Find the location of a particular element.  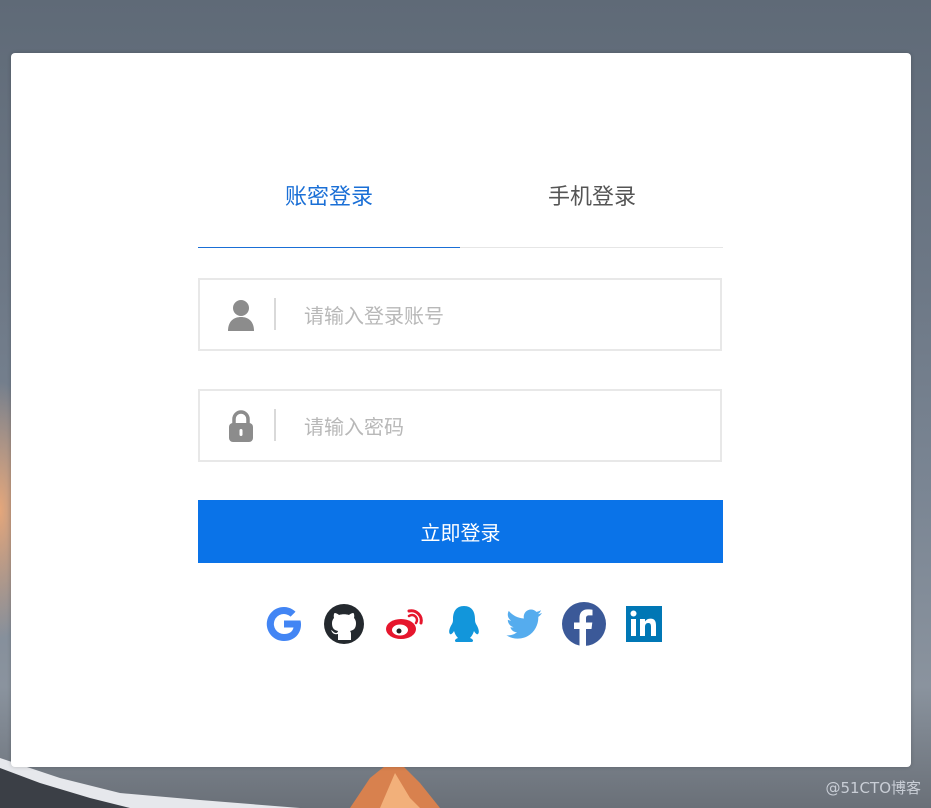

password-input is located at coordinates (504, 426).